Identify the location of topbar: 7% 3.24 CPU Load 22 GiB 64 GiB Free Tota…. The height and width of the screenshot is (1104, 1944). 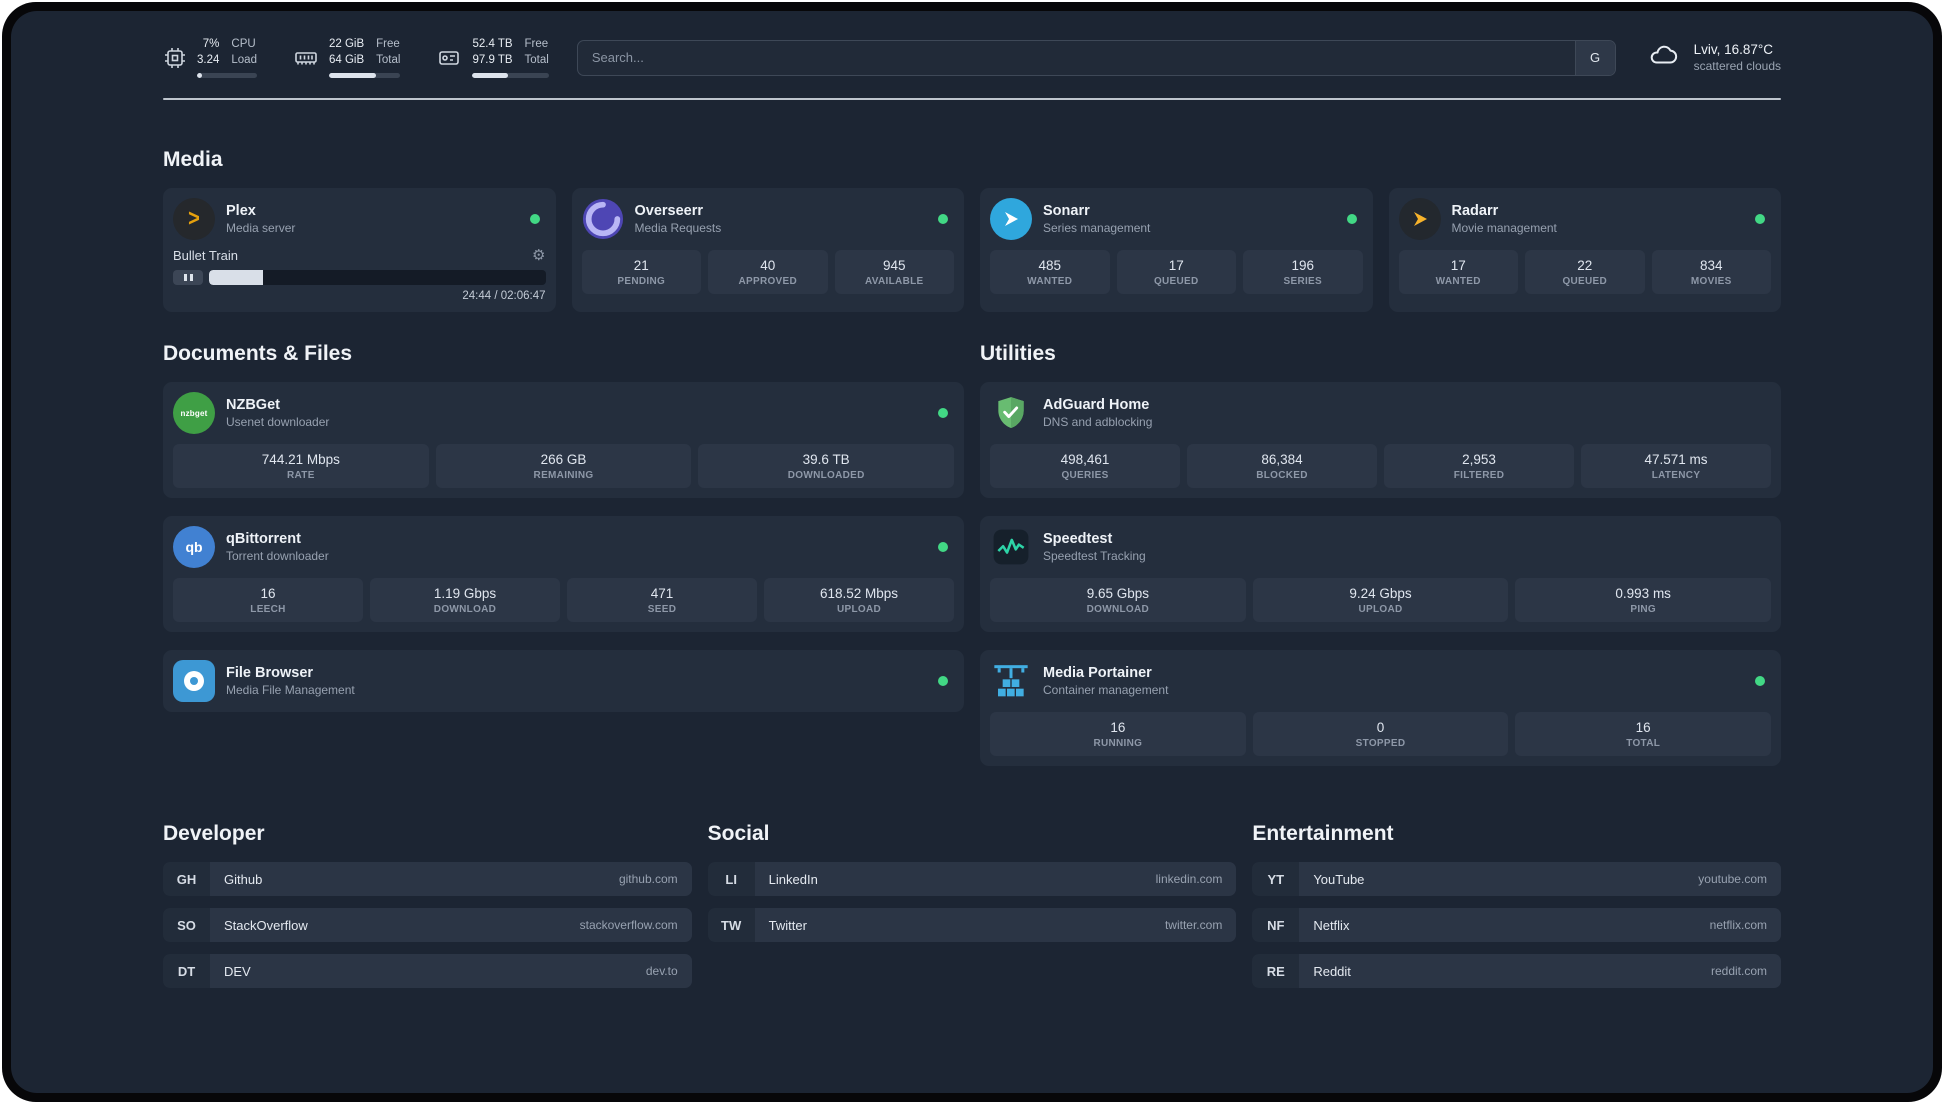
(972, 58).